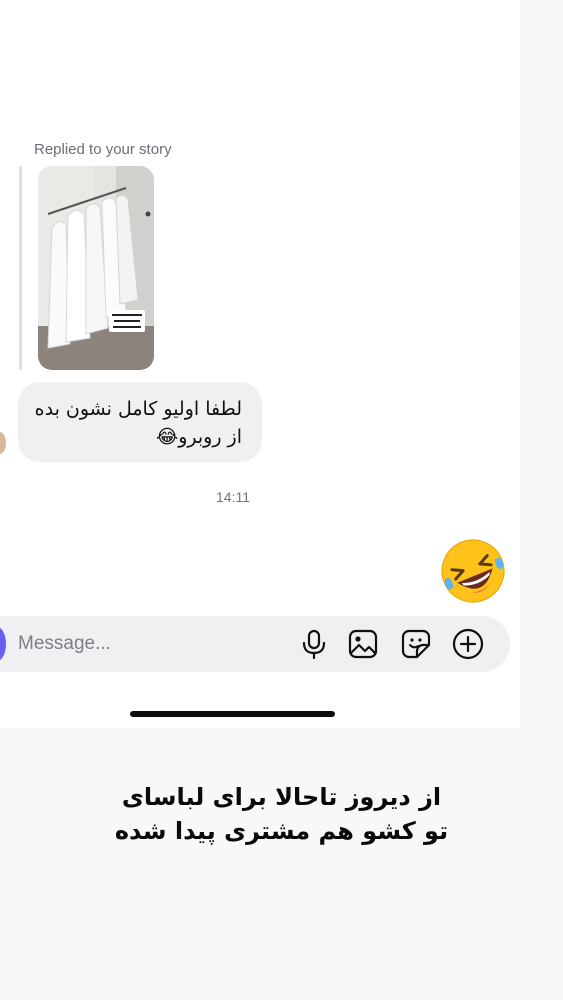 This screenshot has height=1000, width=563. Describe the element at coordinates (468, 644) in the screenshot. I see `add-icon` at that location.